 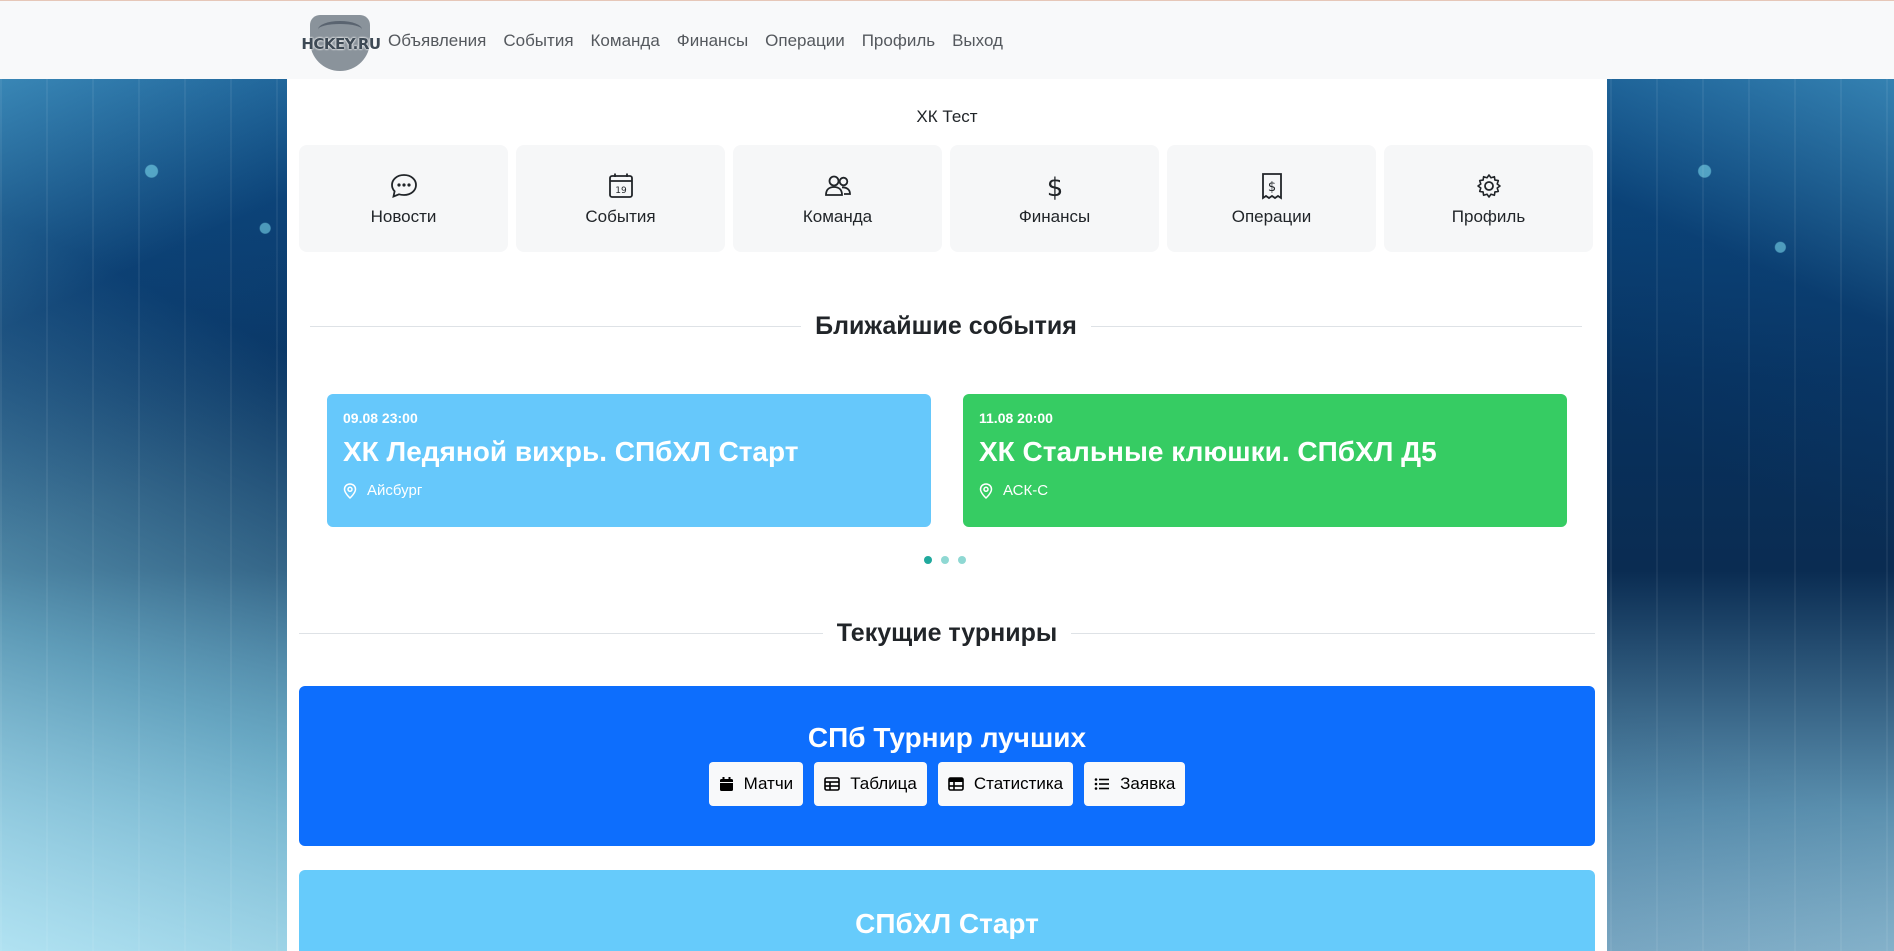 I want to click on receipt-icon: $, so click(x=1271, y=186).